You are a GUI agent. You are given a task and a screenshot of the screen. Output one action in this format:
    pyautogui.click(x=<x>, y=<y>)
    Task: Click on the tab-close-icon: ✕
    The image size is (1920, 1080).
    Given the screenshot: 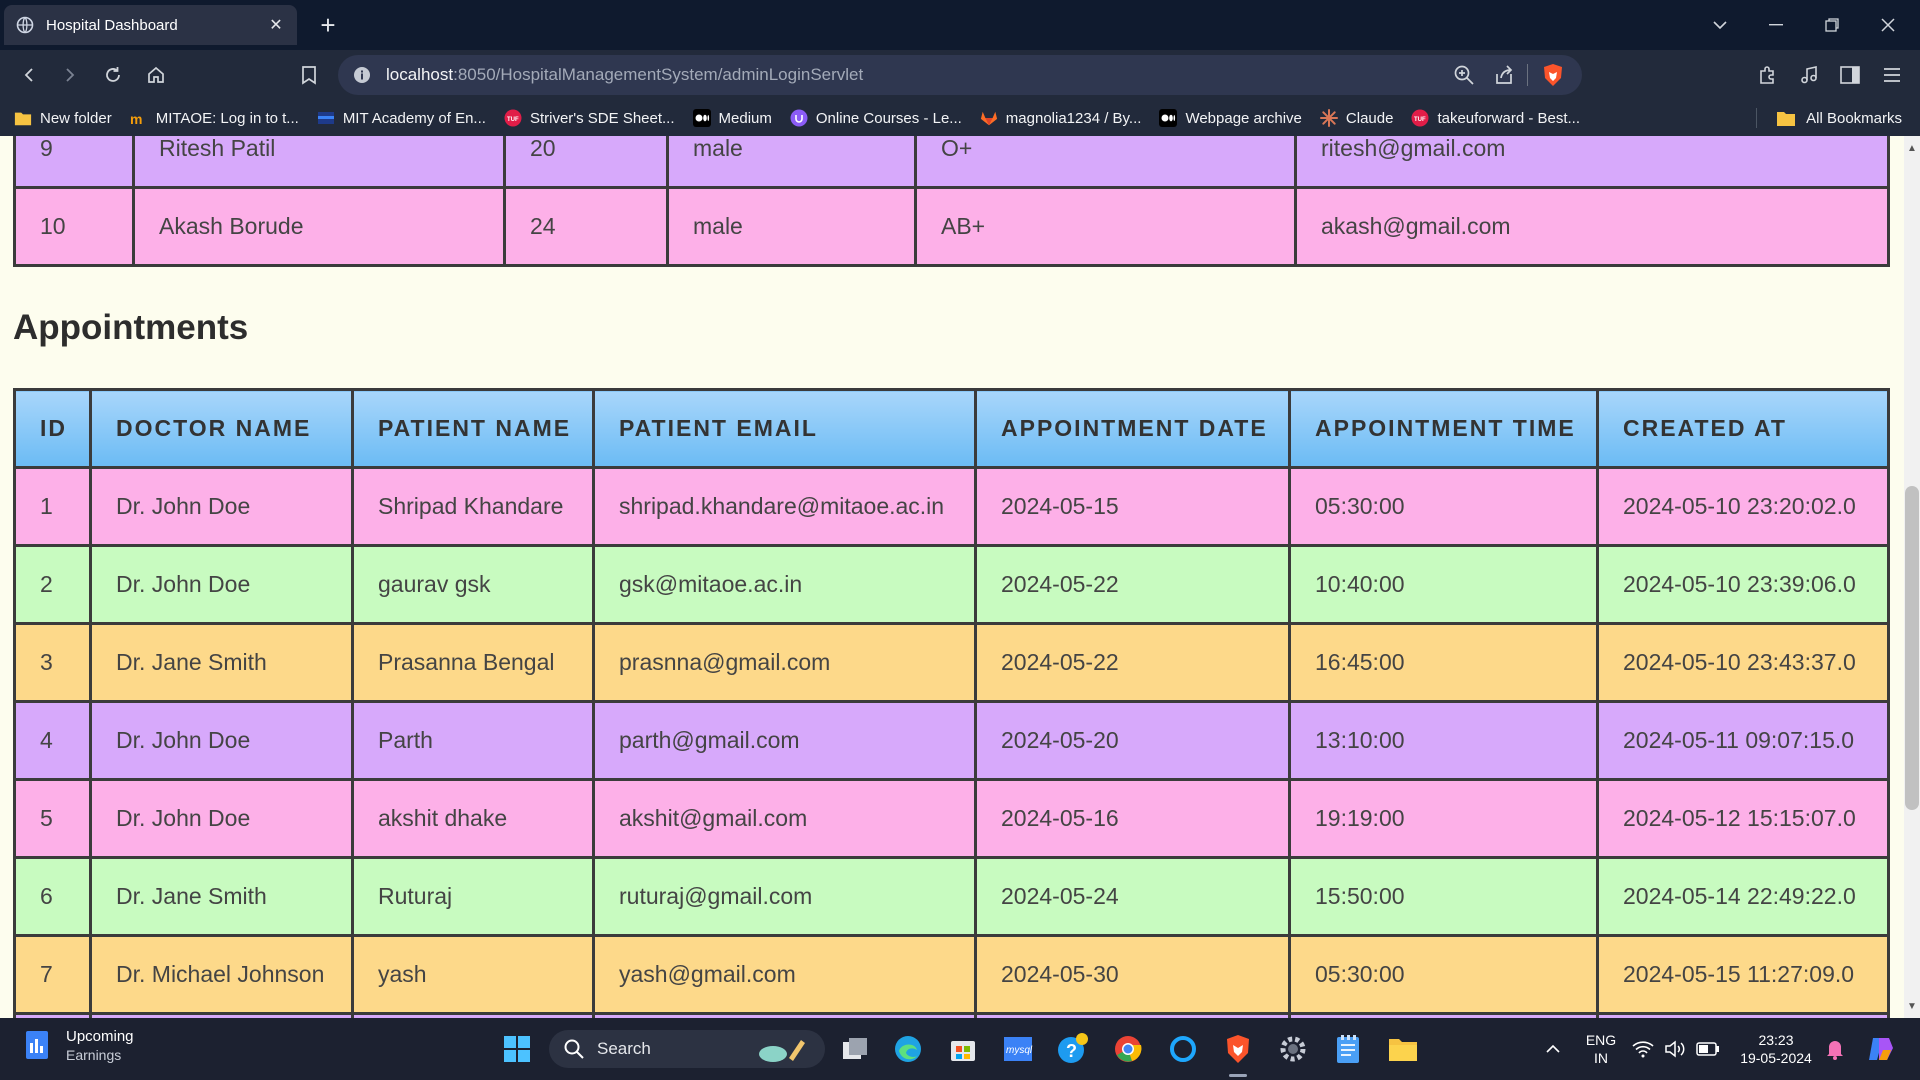 What is the action you would take?
    pyautogui.click(x=276, y=25)
    